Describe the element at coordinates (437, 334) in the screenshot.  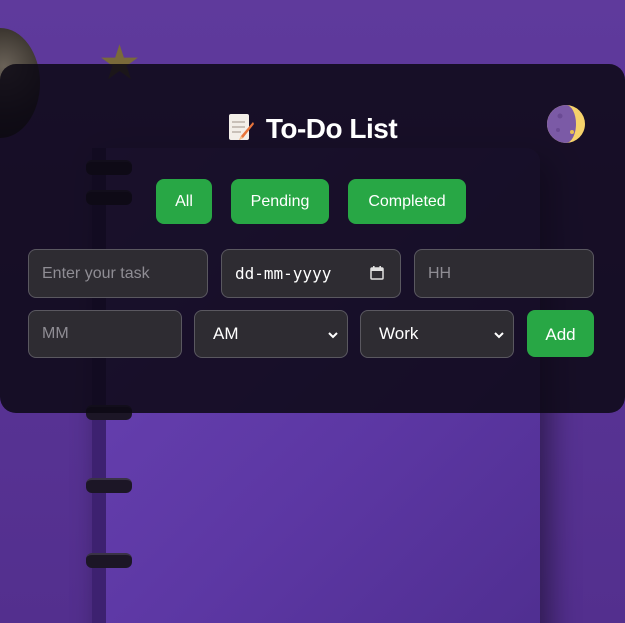
I see `category-select: Work` at that location.